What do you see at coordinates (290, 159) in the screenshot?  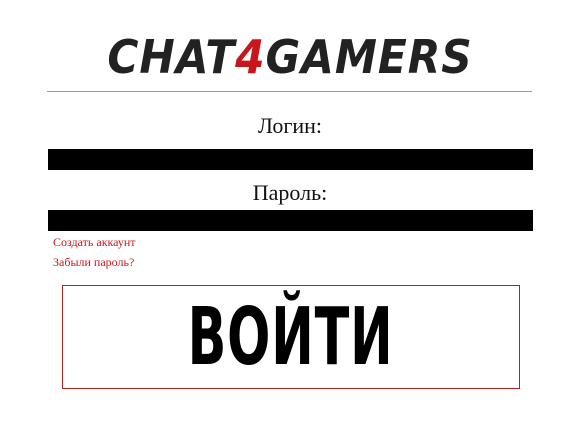 I see `login-input` at bounding box center [290, 159].